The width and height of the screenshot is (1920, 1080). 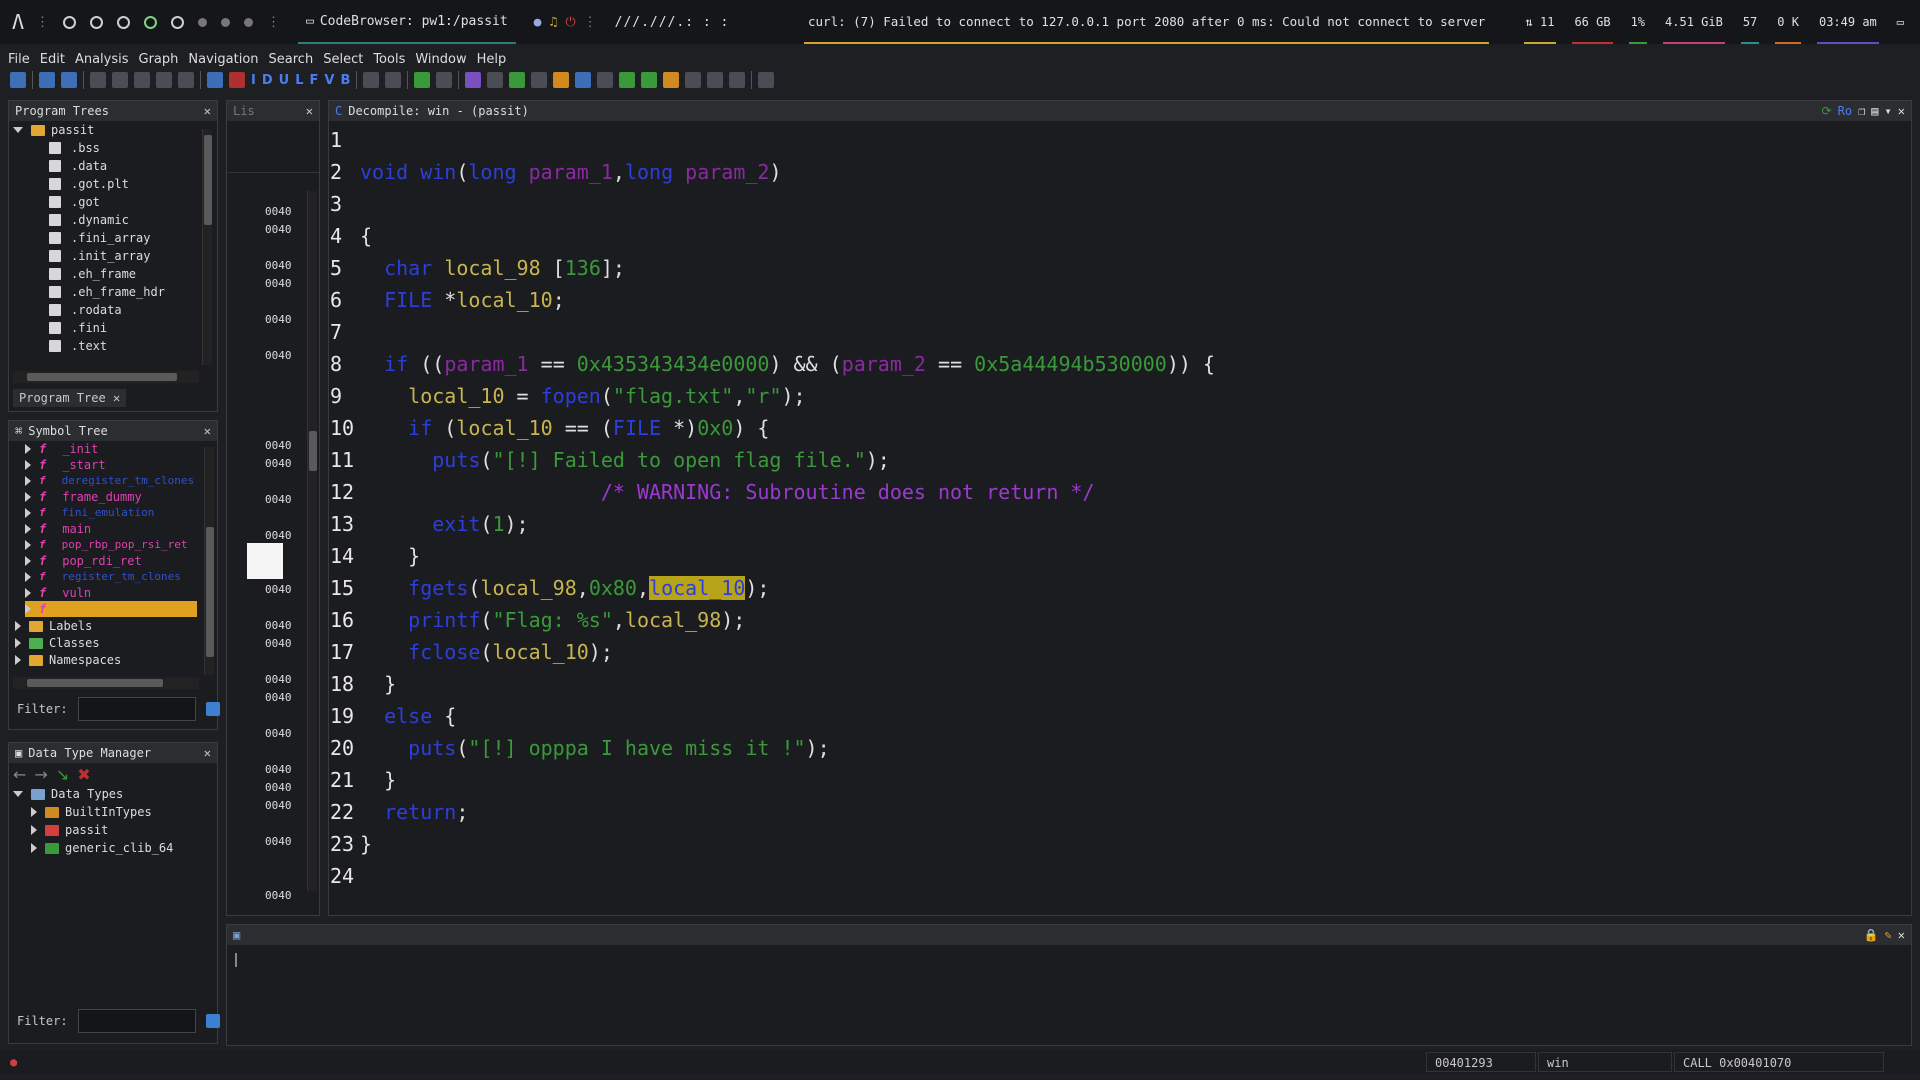 I want to click on volume-stat: 57, so click(x=1750, y=22).